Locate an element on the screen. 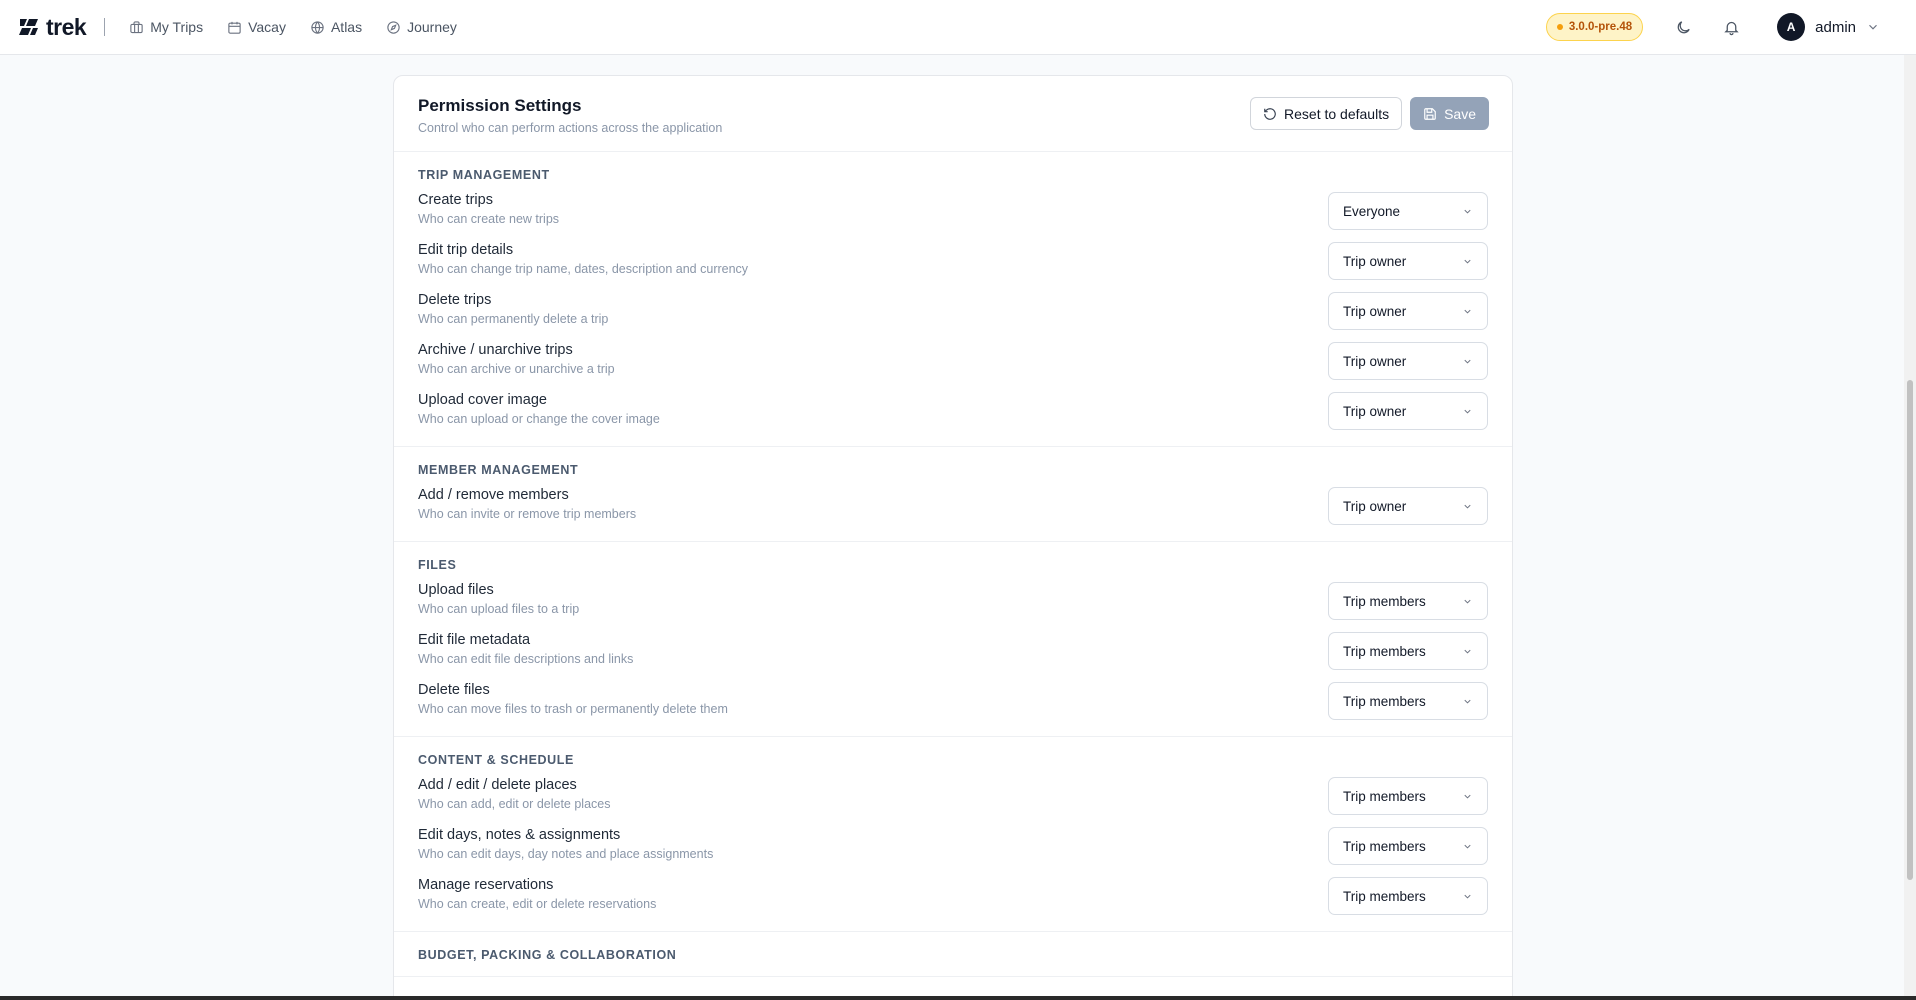 This screenshot has width=1916, height=1000. rotate-ccw-icon is located at coordinates (1270, 113).